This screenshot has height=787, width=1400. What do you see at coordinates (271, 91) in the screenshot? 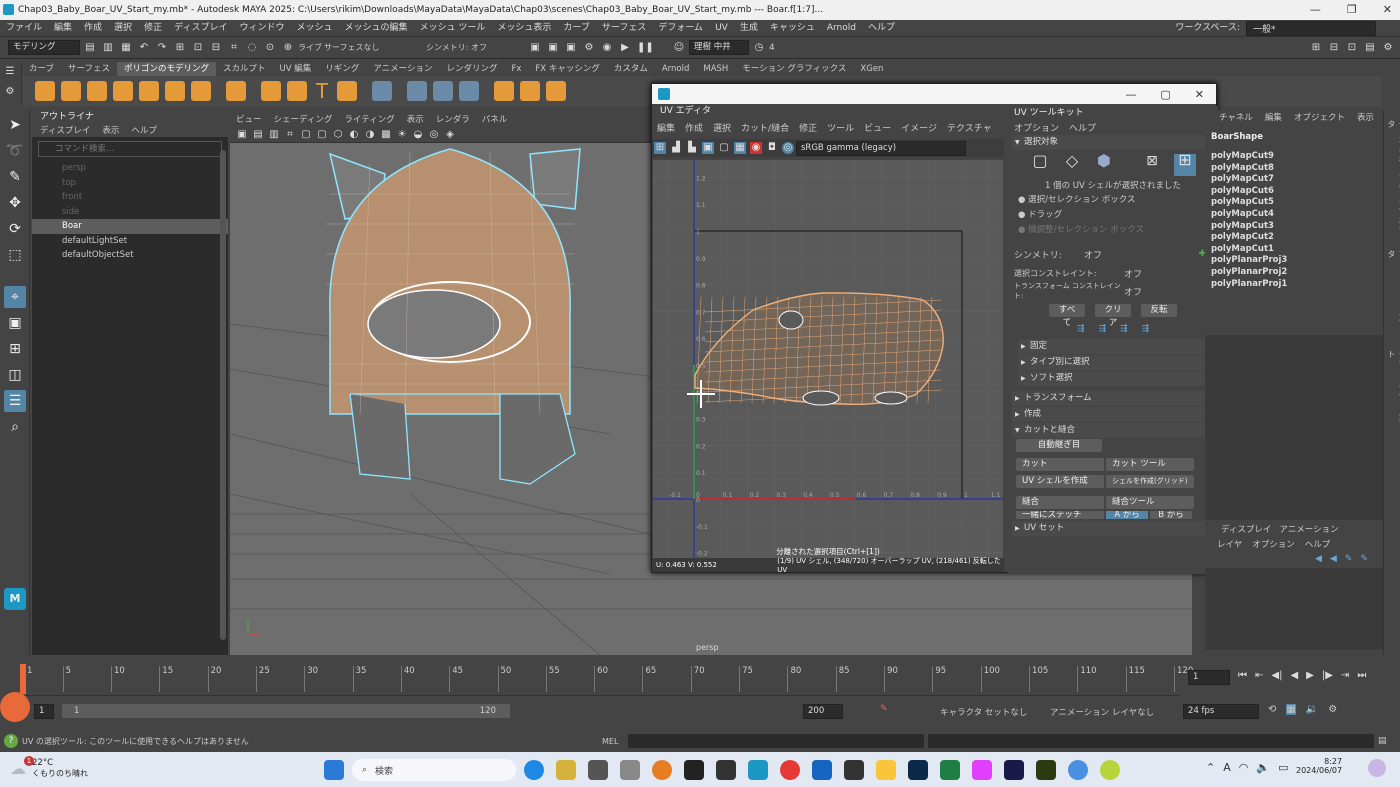
I see `super-shape-icon` at bounding box center [271, 91].